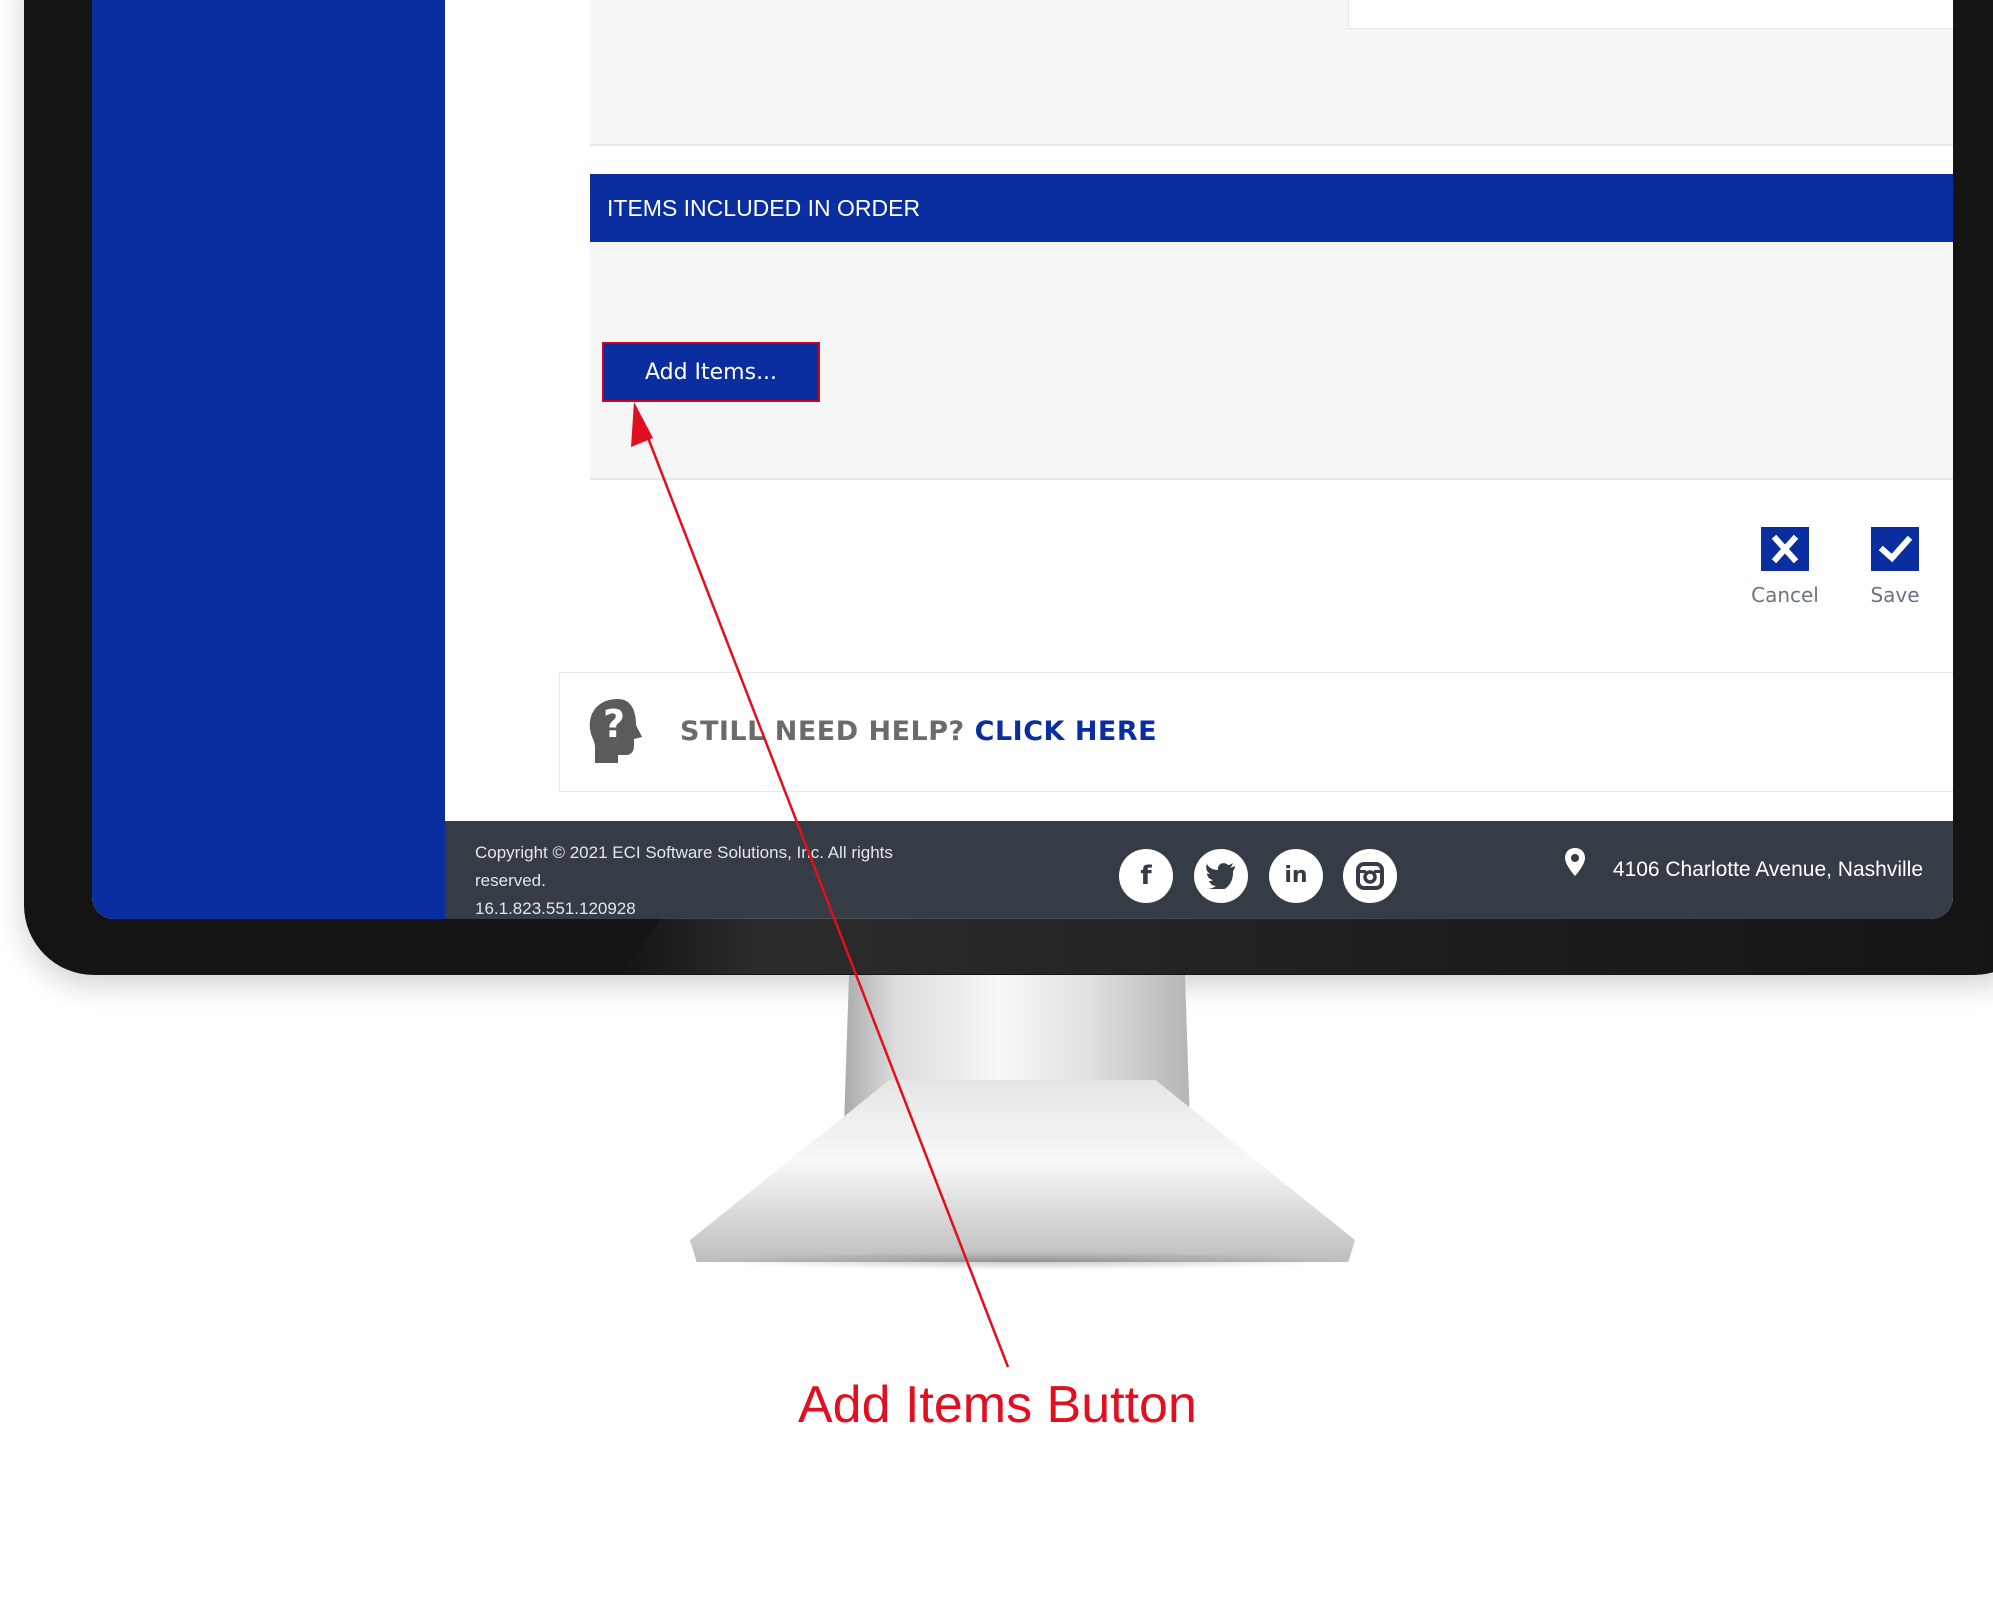 The width and height of the screenshot is (1993, 1609). What do you see at coordinates (1767, 869) in the screenshot?
I see `address-text: 4106 Charlotte Avenue, Nashville` at bounding box center [1767, 869].